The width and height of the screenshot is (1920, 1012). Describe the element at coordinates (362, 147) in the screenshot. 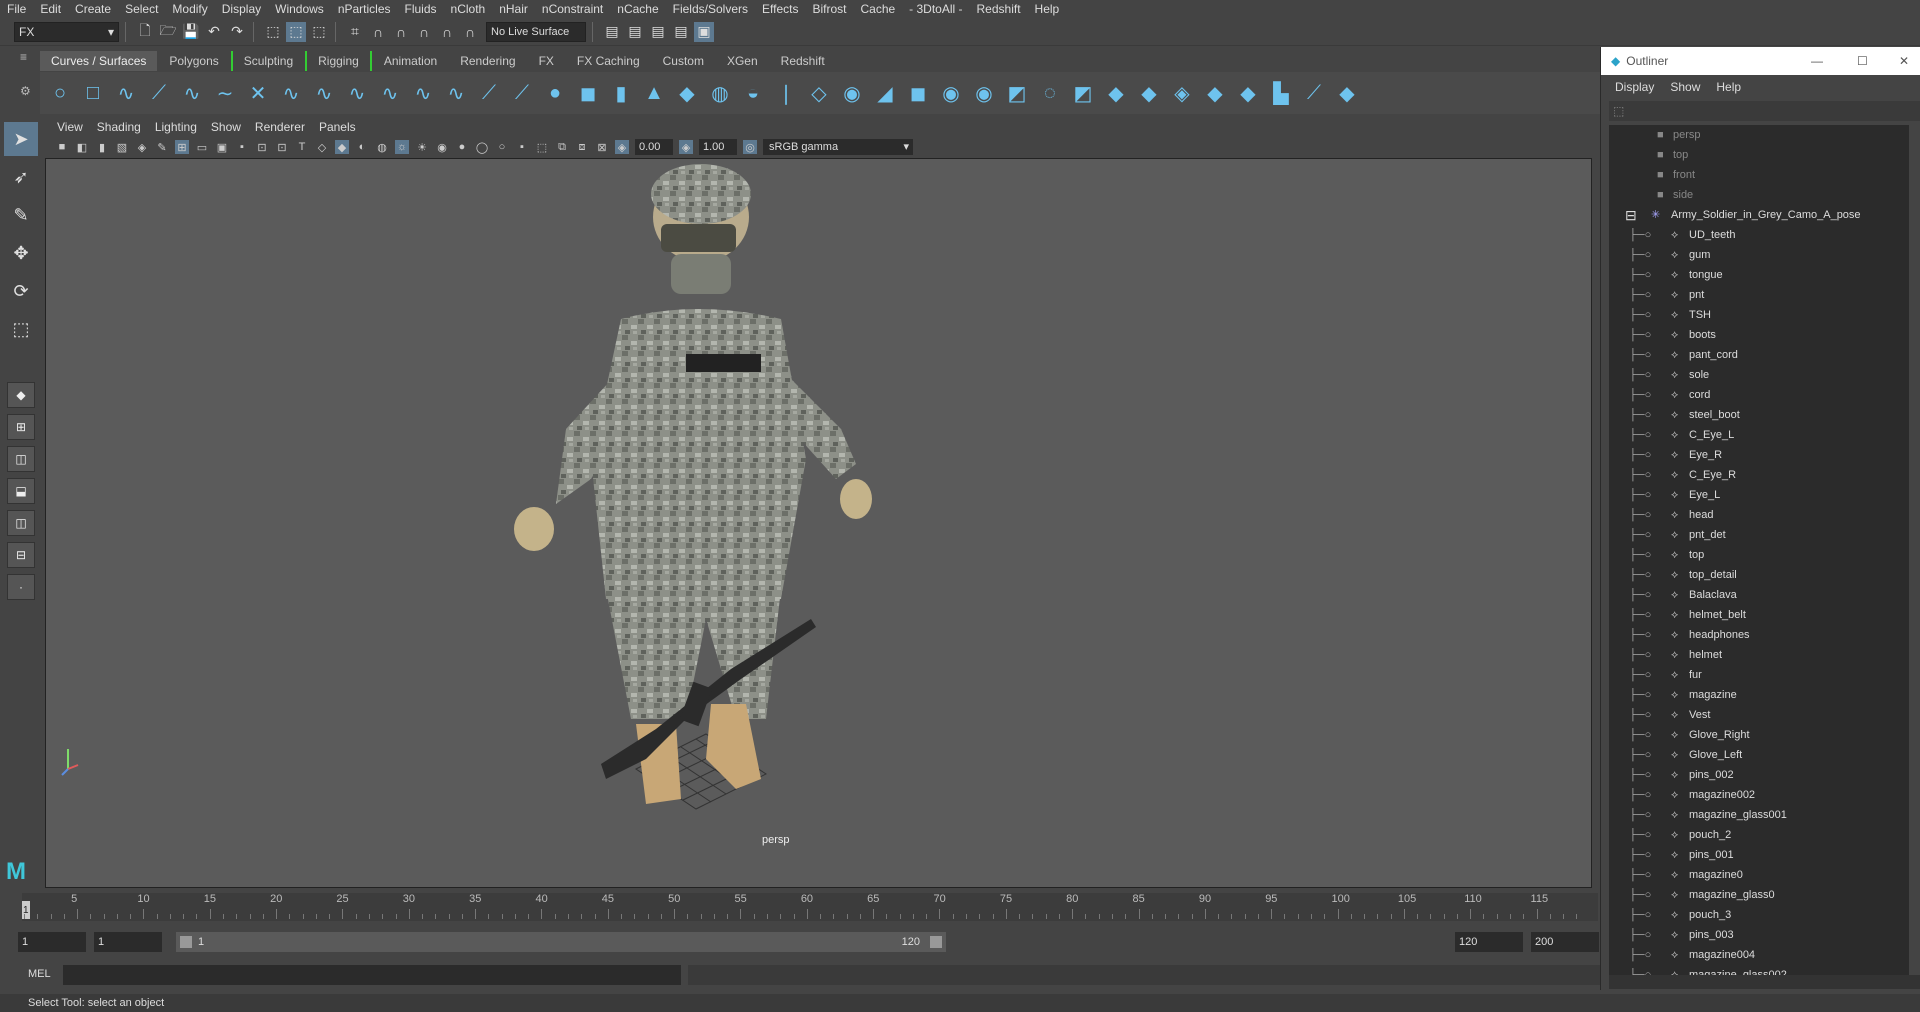

I see `wireframe-on-shaded-icon: ◐` at that location.